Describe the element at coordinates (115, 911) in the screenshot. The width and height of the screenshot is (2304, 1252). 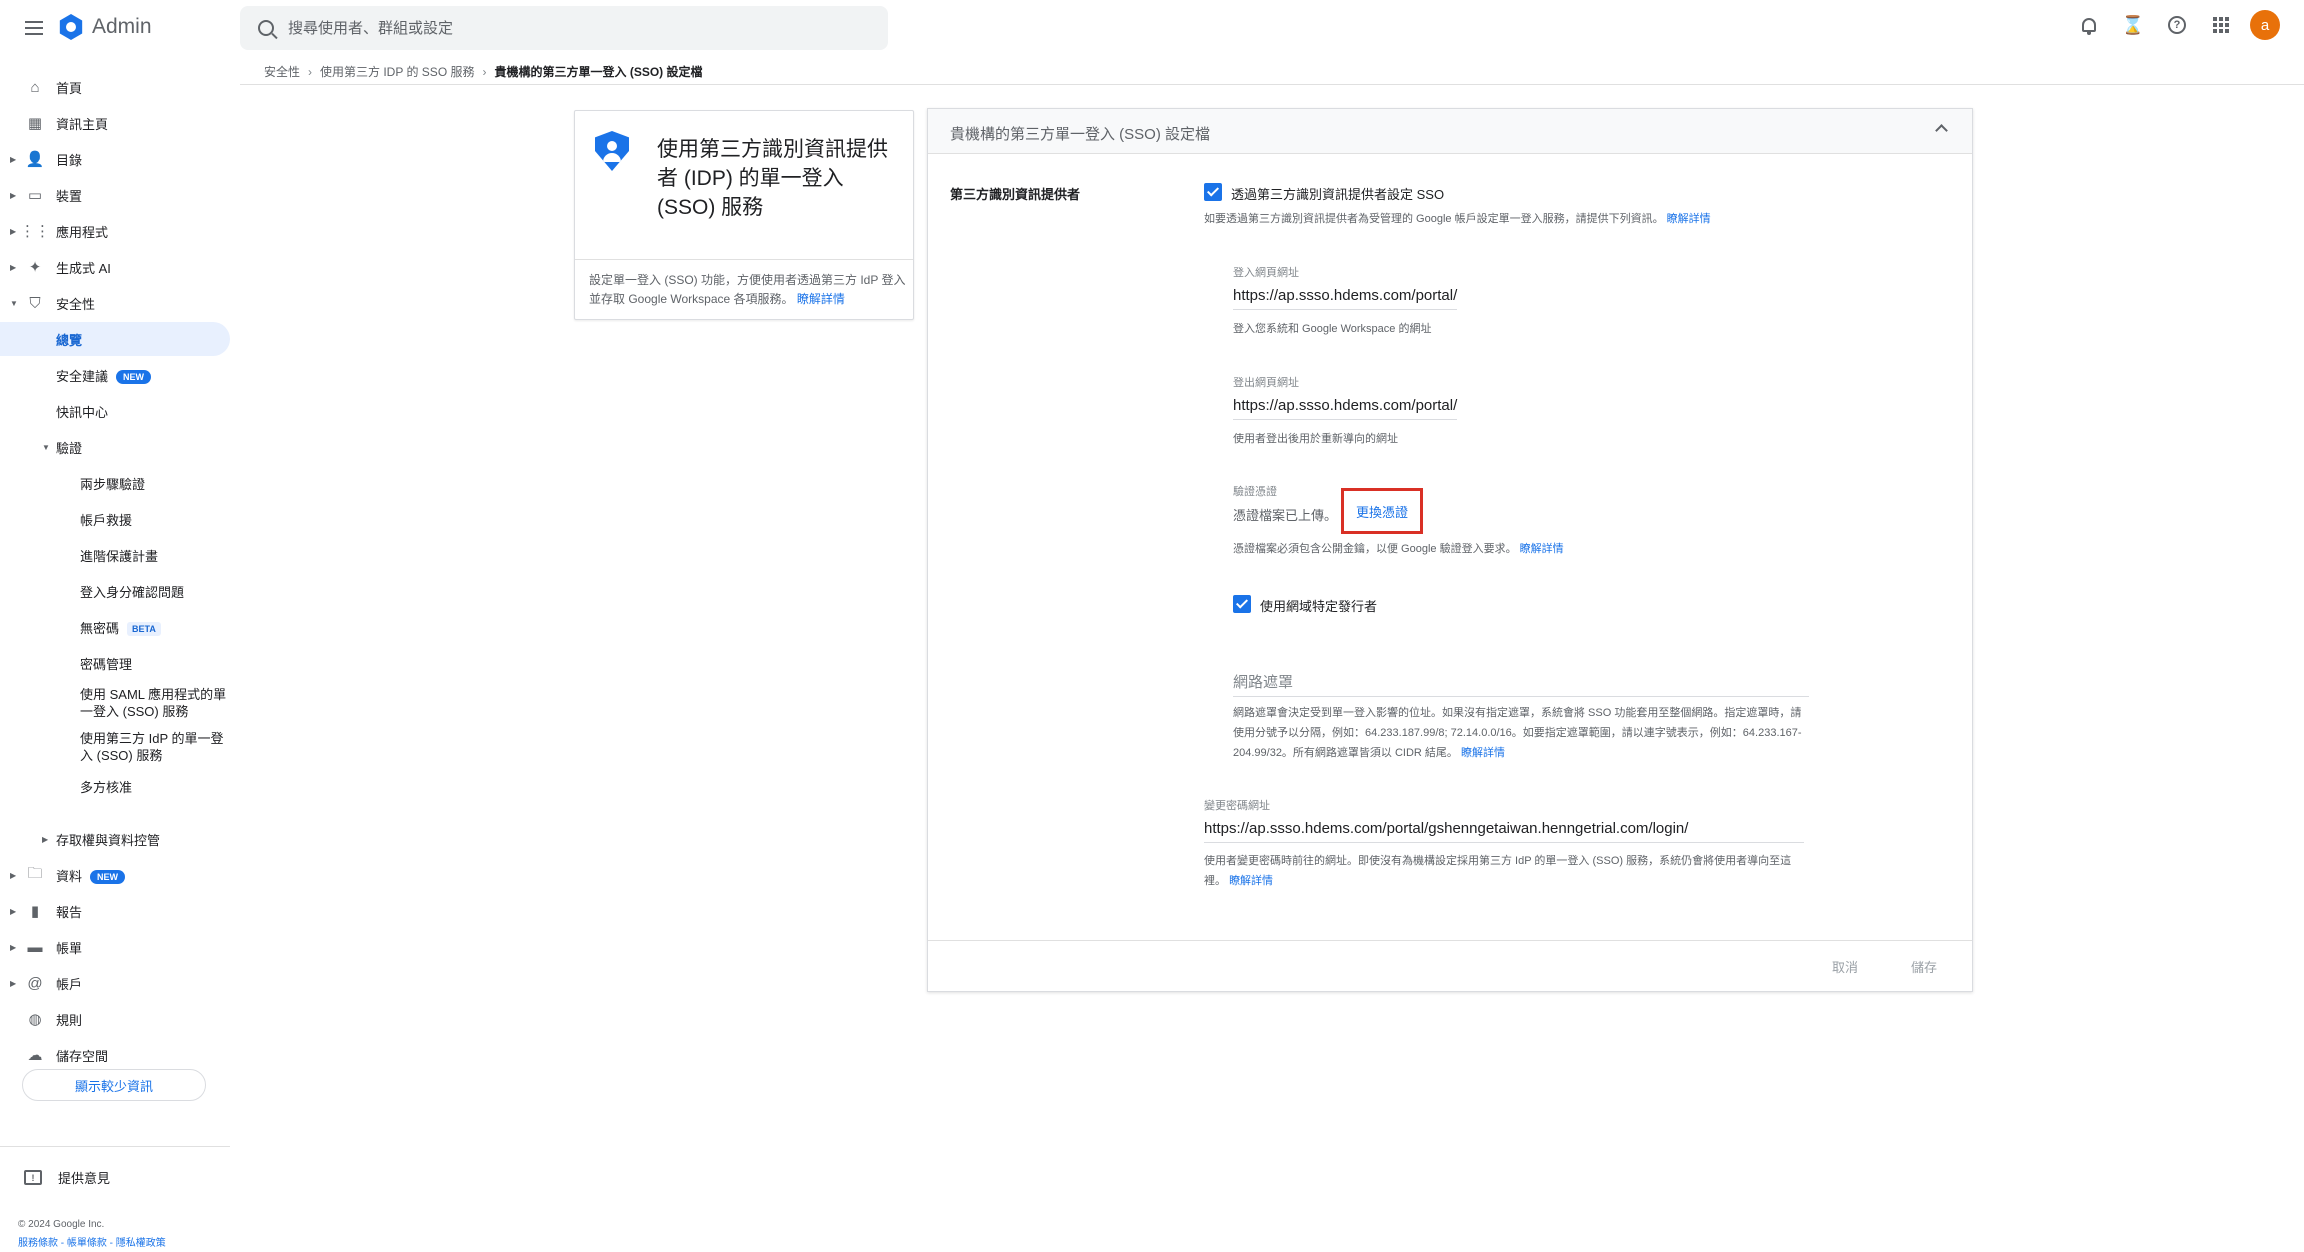
I see `sidebar-item-reports: ▶ ▮ 報告` at that location.